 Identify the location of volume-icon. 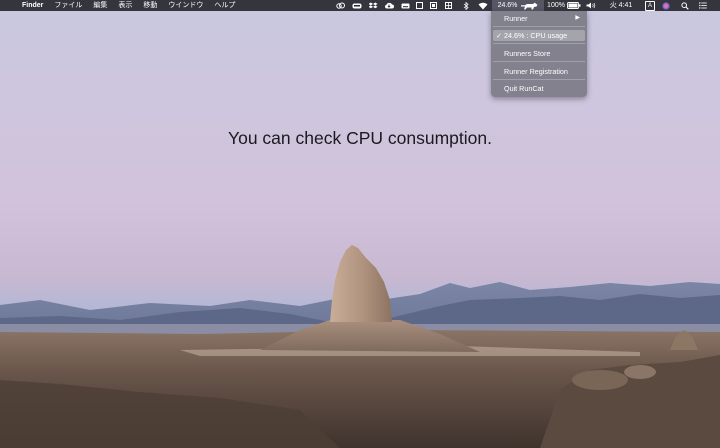
(591, 5).